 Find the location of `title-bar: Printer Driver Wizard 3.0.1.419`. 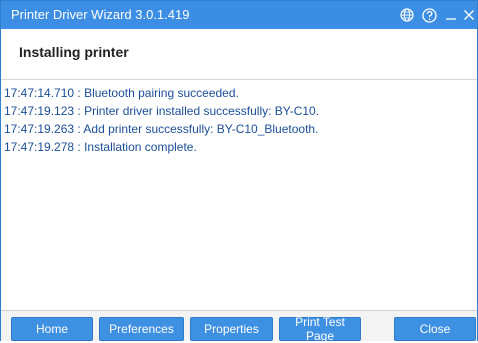

title-bar: Printer Driver Wizard 3.0.1.419 is located at coordinates (239, 15).